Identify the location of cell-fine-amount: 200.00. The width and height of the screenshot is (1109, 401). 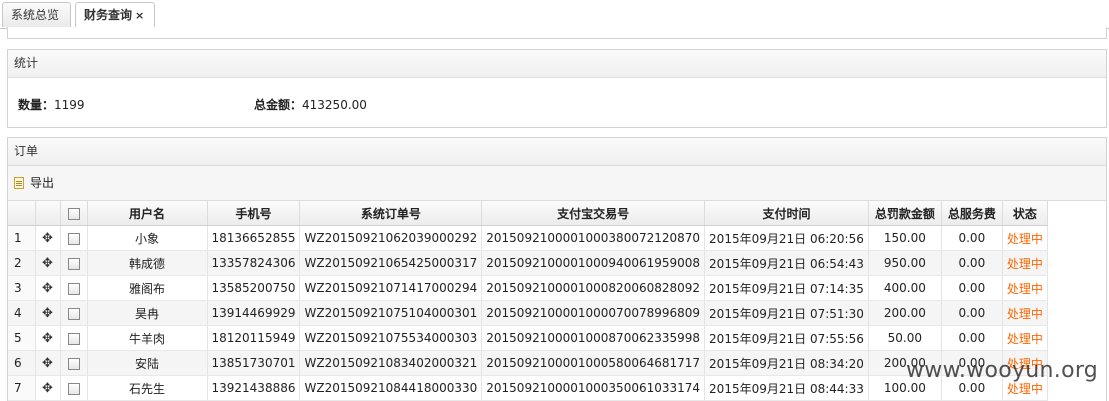
(905, 313).